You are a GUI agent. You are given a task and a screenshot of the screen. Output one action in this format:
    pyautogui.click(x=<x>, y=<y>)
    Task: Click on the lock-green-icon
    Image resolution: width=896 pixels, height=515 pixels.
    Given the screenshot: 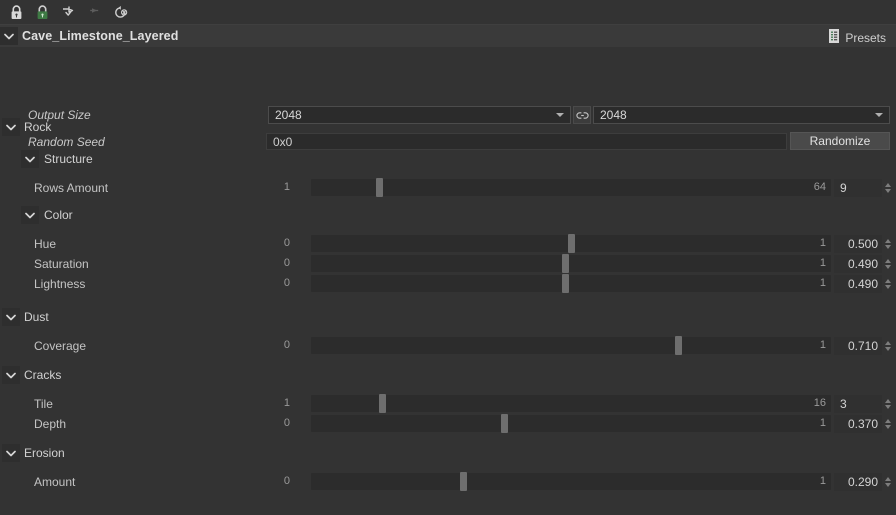 What is the action you would take?
    pyautogui.click(x=42, y=12)
    